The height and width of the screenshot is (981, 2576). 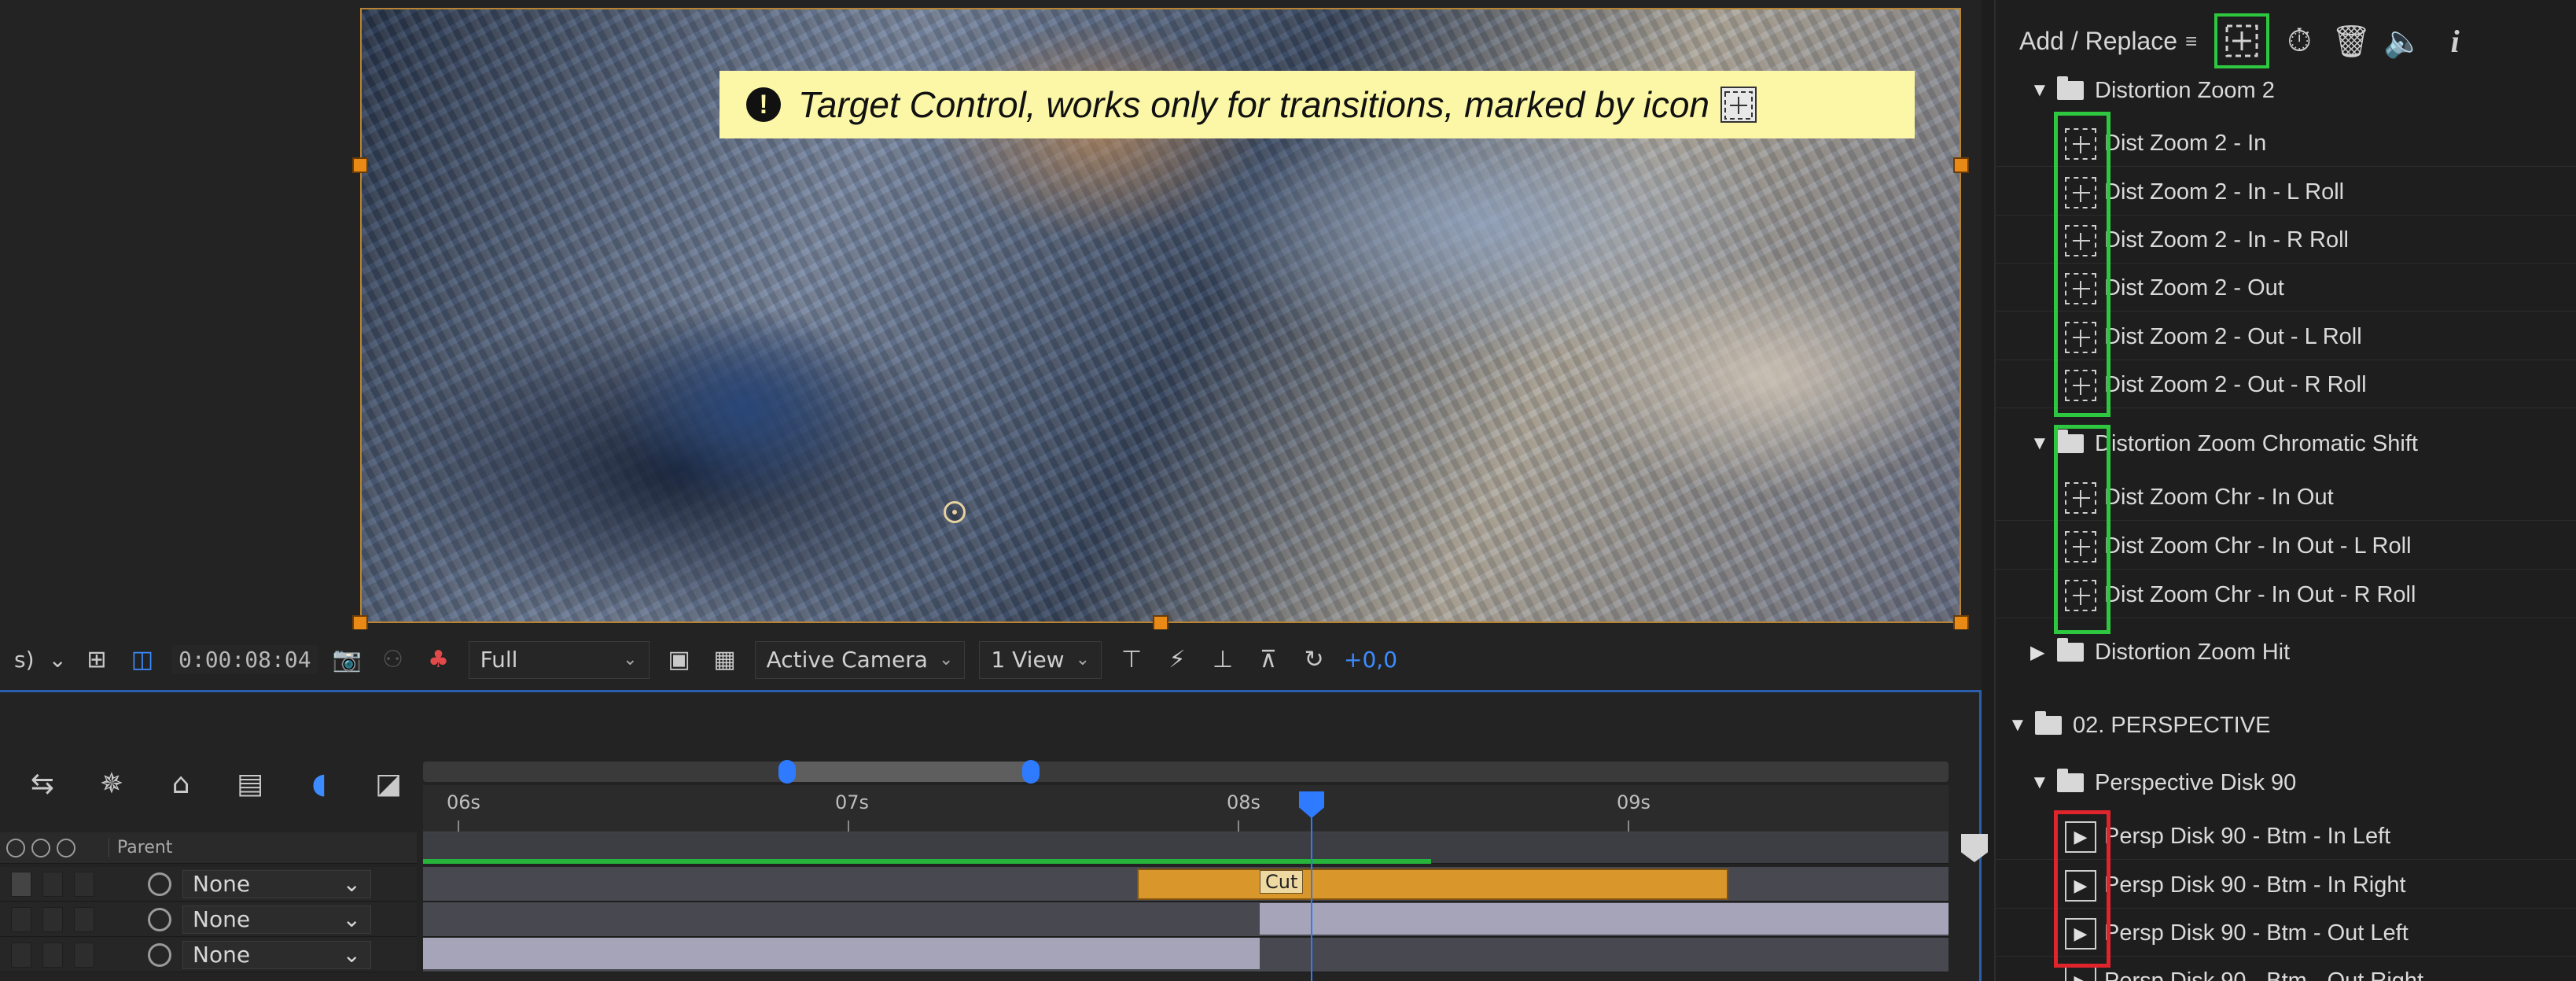 What do you see at coordinates (250, 783) in the screenshot?
I see `graph-editor-icon: ▤` at bounding box center [250, 783].